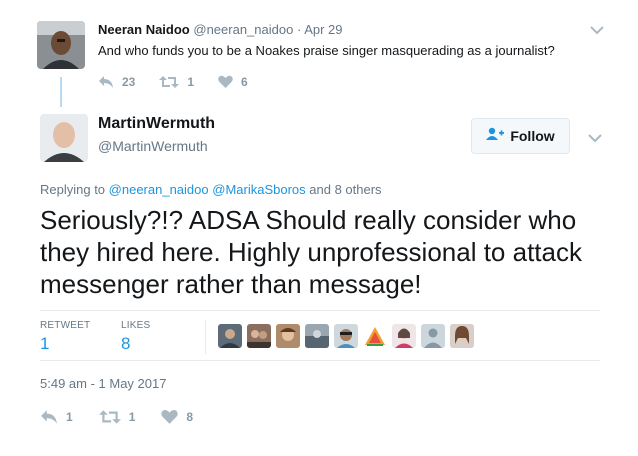  What do you see at coordinates (244, 82) in the screenshot?
I see `like-count: 6` at bounding box center [244, 82].